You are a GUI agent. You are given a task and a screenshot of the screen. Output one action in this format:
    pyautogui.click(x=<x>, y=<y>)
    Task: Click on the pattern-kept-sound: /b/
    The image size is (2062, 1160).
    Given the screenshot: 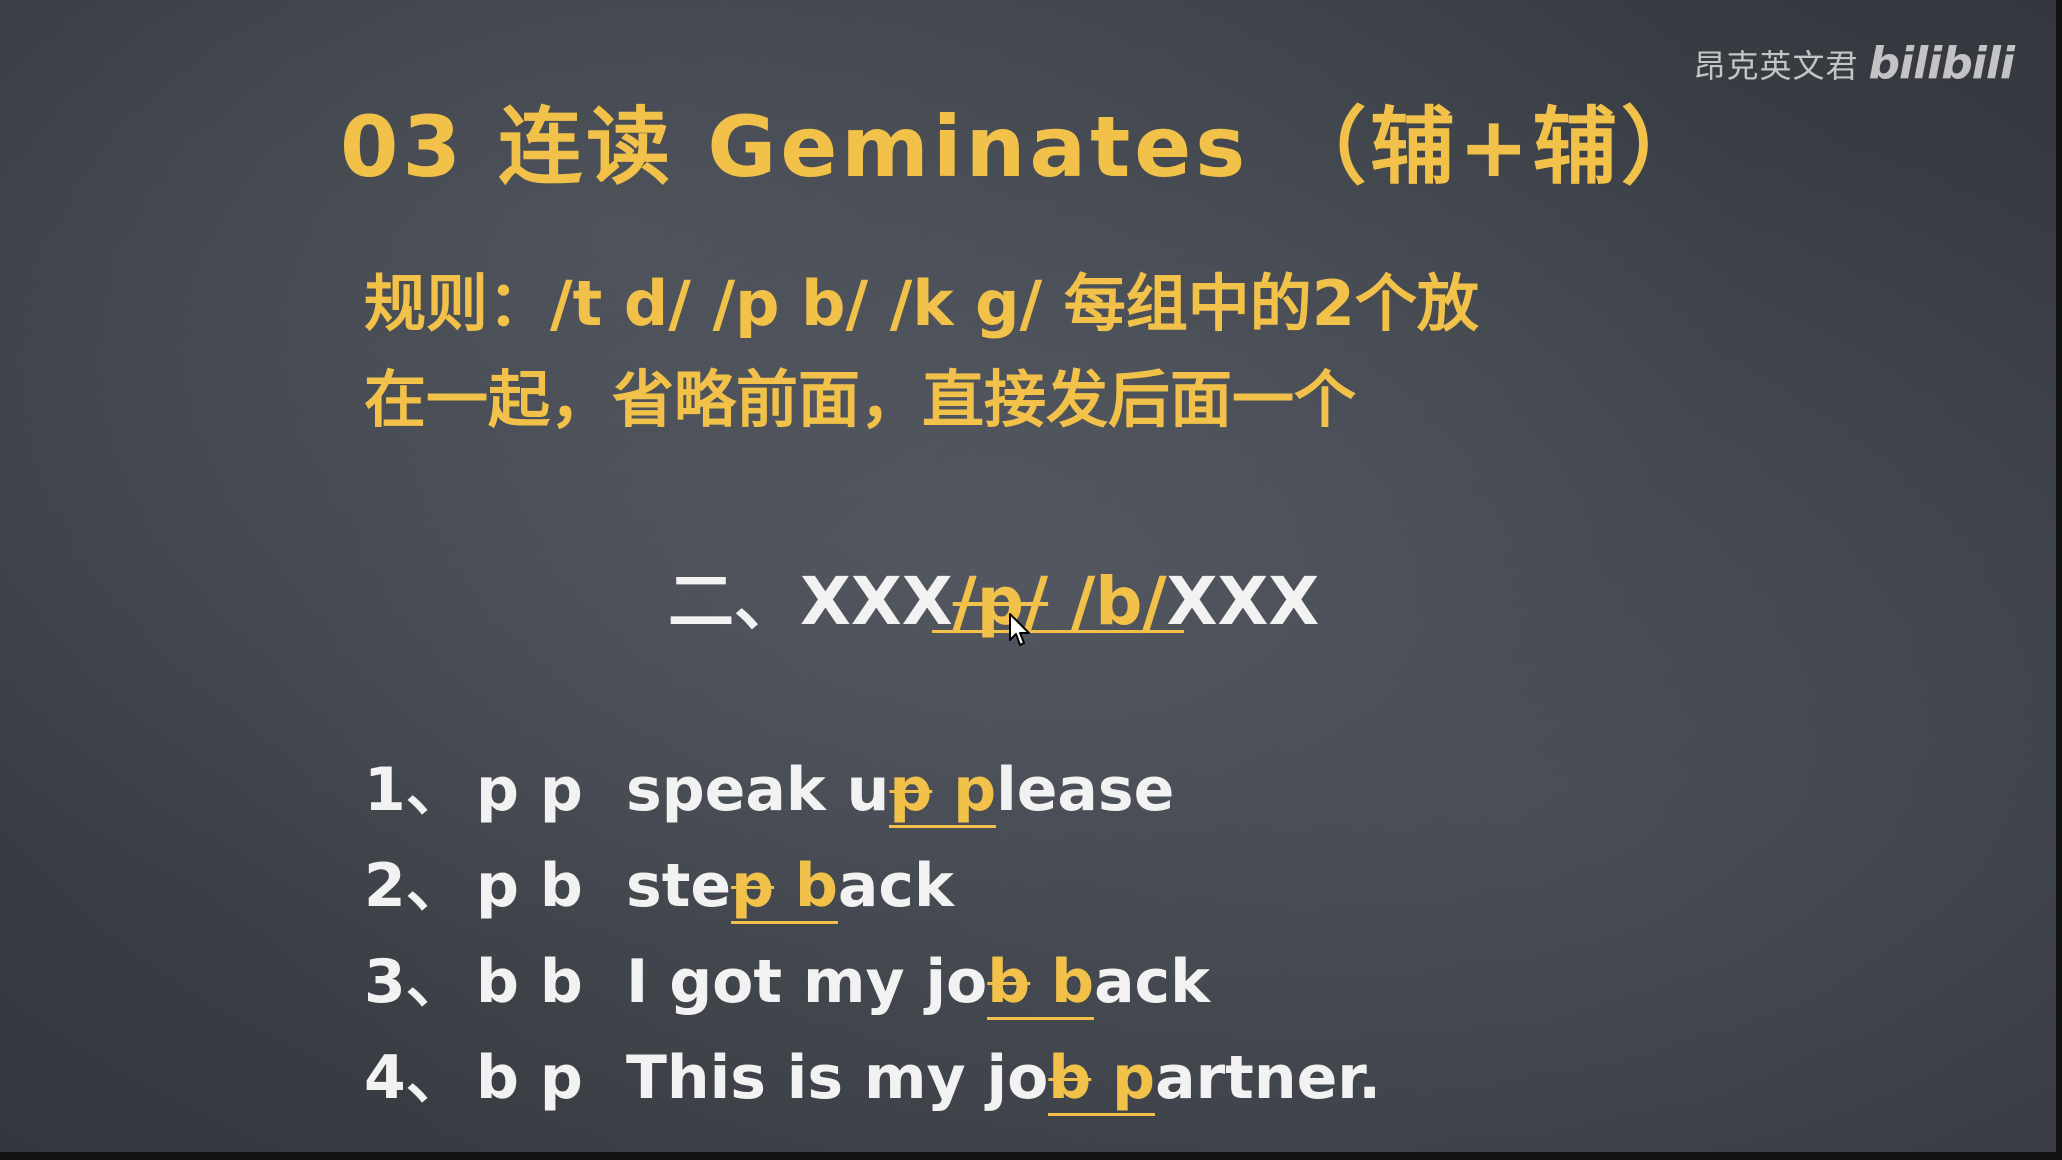 What is the action you would take?
    pyautogui.click(x=1107, y=601)
    